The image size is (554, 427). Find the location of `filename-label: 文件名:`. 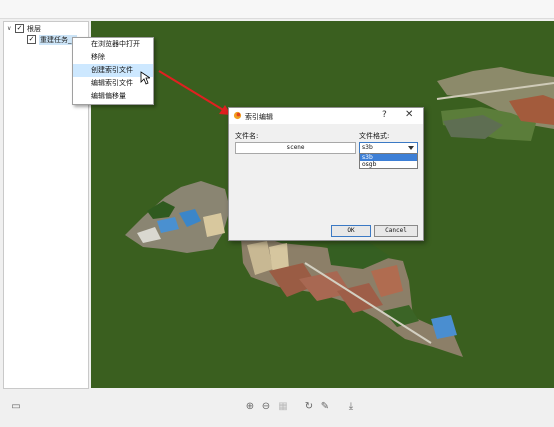

filename-label: 文件名: is located at coordinates (247, 136).